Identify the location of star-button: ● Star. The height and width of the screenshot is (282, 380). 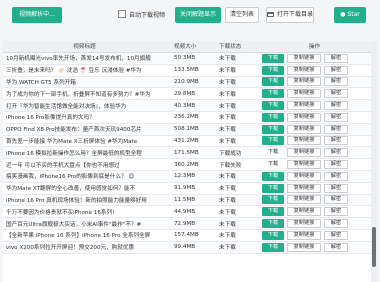
(350, 15).